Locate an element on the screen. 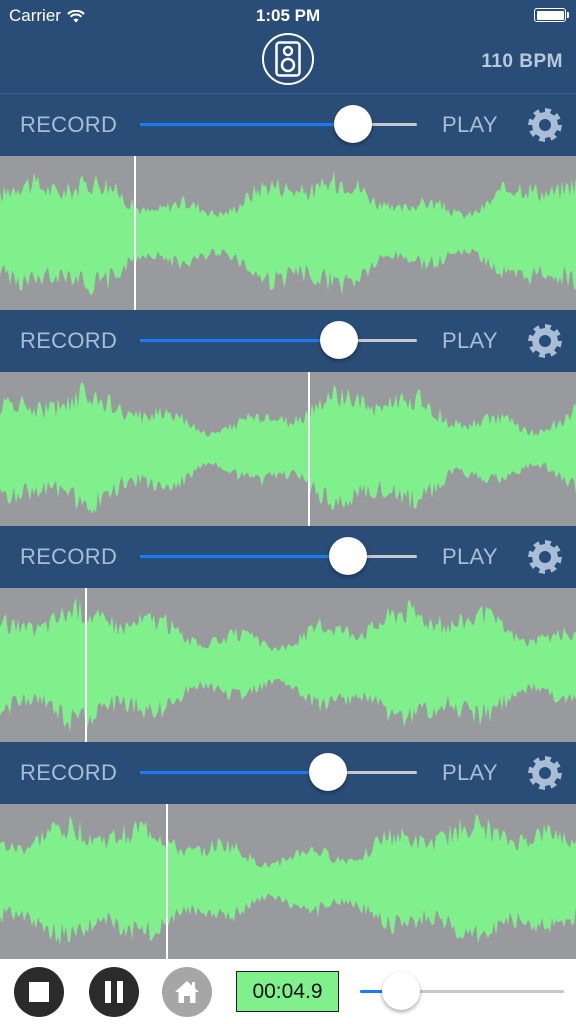 The height and width of the screenshot is (1024, 576). battery-icon is located at coordinates (551, 15).